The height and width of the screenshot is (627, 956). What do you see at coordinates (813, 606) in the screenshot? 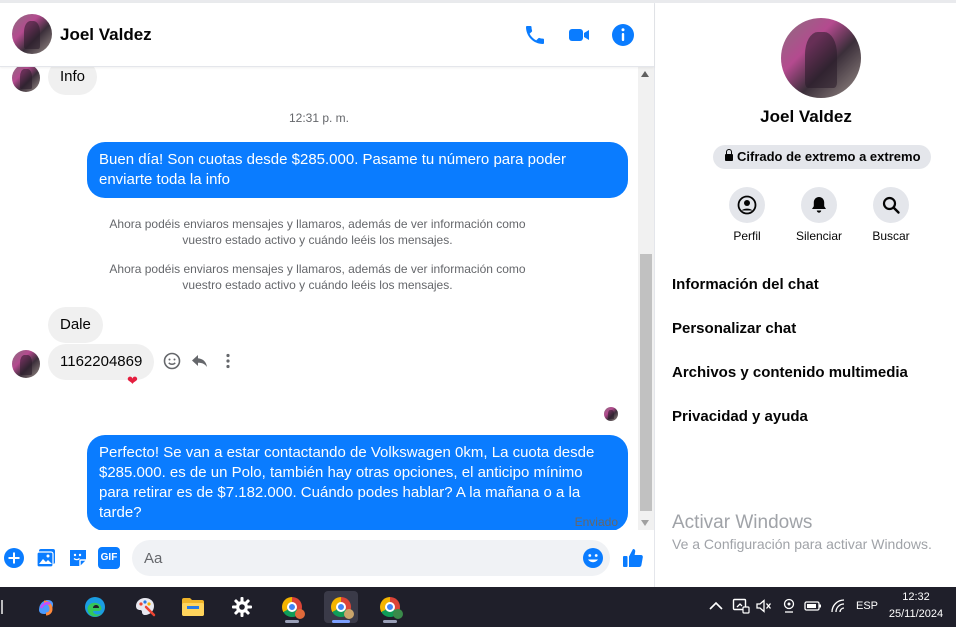
I see `battery-icon` at bounding box center [813, 606].